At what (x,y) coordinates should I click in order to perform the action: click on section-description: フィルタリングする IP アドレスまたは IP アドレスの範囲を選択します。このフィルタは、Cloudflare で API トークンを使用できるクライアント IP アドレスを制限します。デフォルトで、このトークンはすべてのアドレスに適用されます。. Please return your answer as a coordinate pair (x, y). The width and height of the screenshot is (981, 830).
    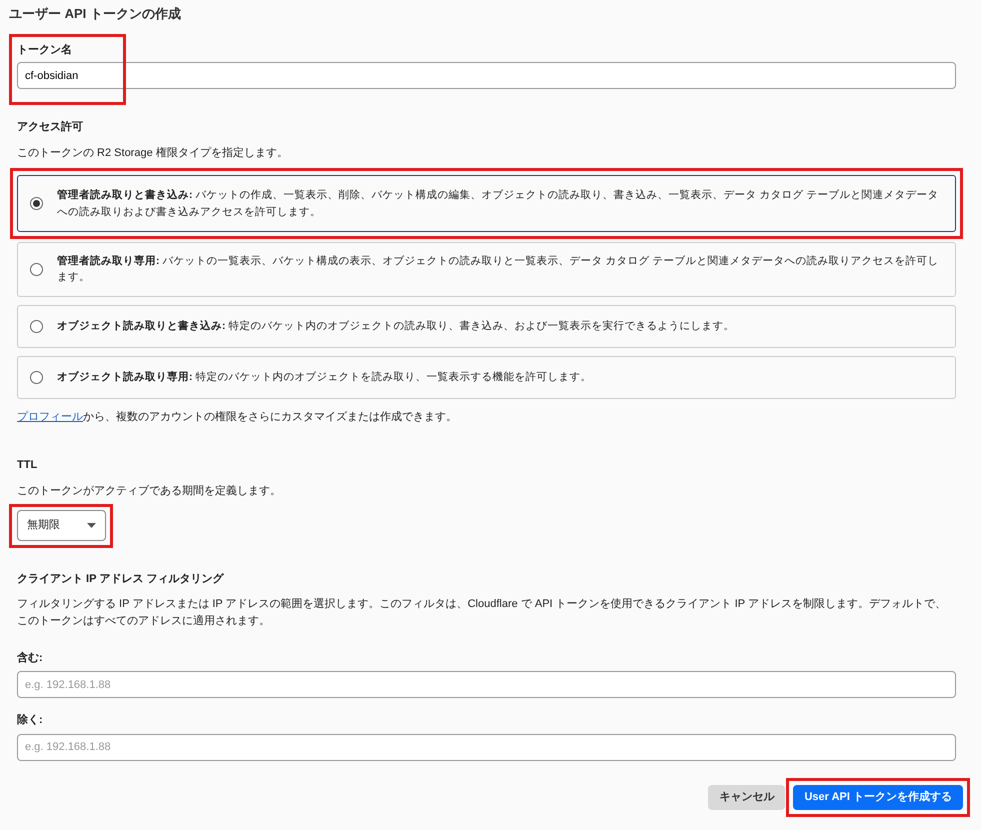
    Looking at the image, I should click on (482, 613).